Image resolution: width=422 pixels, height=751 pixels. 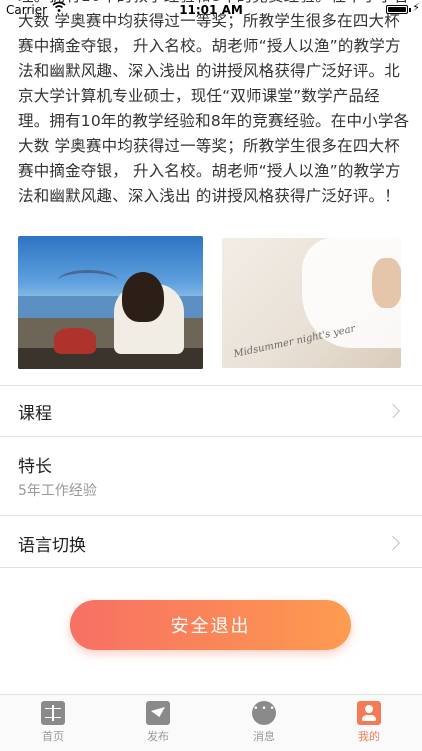 I want to click on menu-row-language: 语言切换, so click(x=211, y=541).